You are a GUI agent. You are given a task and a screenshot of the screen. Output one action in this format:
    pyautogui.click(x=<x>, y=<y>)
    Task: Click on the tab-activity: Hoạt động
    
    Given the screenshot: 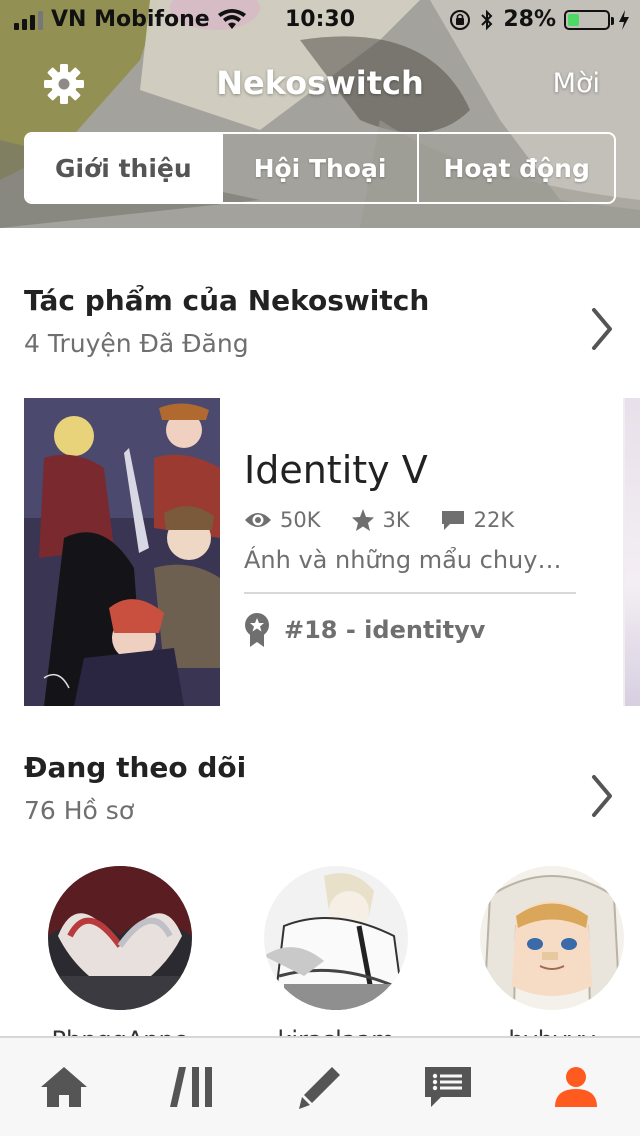 What is the action you would take?
    pyautogui.click(x=515, y=168)
    